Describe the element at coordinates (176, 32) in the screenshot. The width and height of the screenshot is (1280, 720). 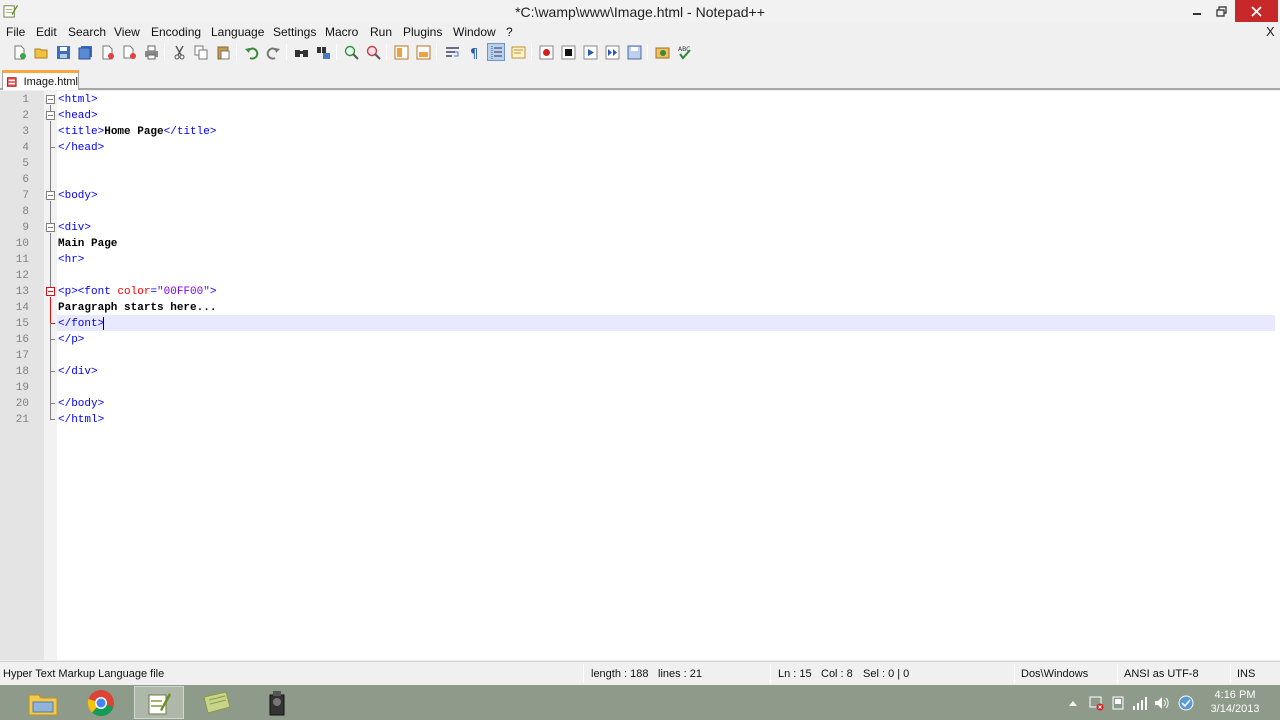
I see `menu-encoding: Encoding` at that location.